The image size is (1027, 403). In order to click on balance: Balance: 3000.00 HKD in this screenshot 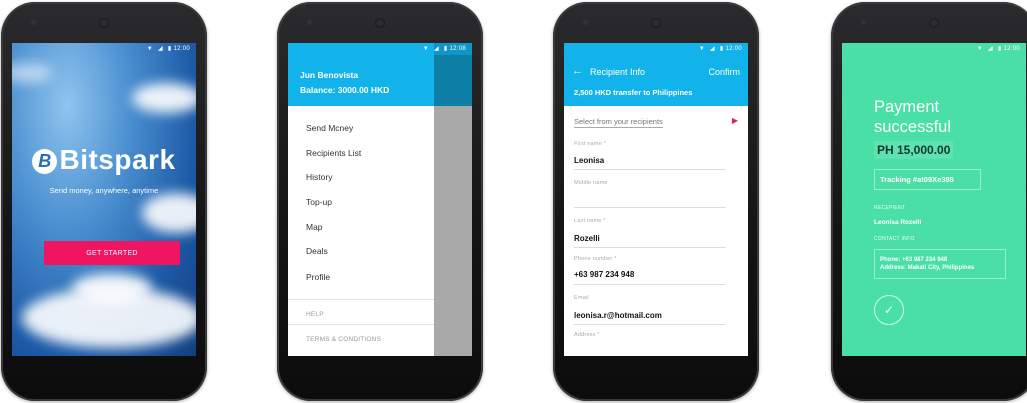, I will do `click(345, 90)`.